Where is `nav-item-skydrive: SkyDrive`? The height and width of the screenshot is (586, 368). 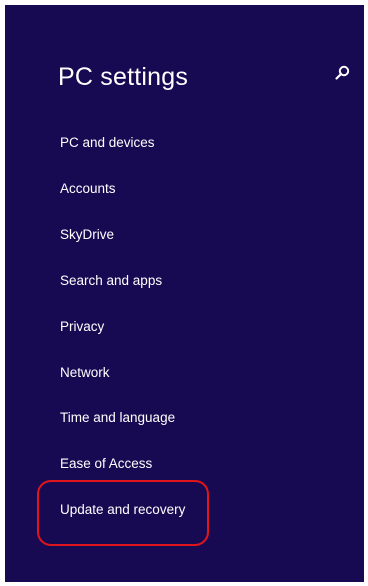 nav-item-skydrive: SkyDrive is located at coordinates (87, 234).